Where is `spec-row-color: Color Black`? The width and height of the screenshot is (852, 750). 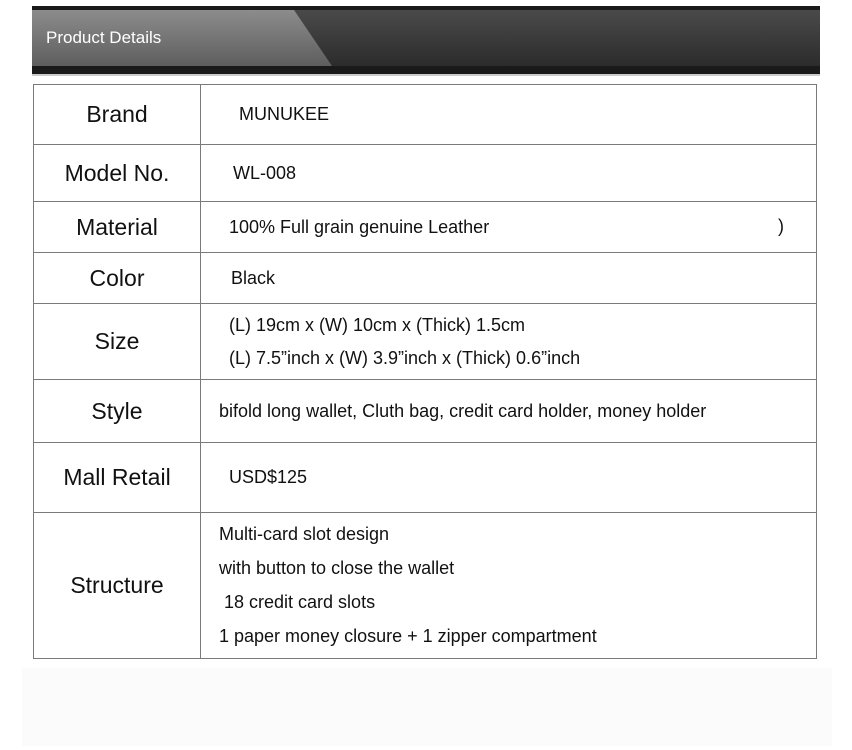
spec-row-color: Color Black is located at coordinates (425, 278).